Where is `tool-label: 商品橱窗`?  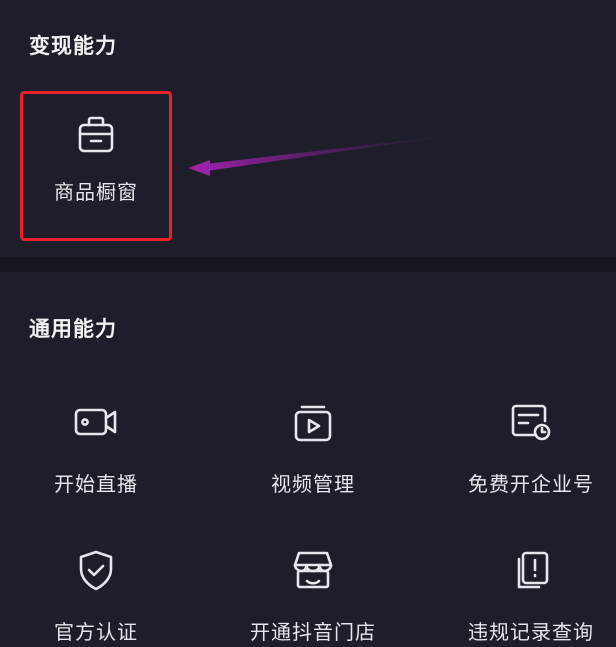
tool-label: 商品橱窗 is located at coordinates (96, 192).